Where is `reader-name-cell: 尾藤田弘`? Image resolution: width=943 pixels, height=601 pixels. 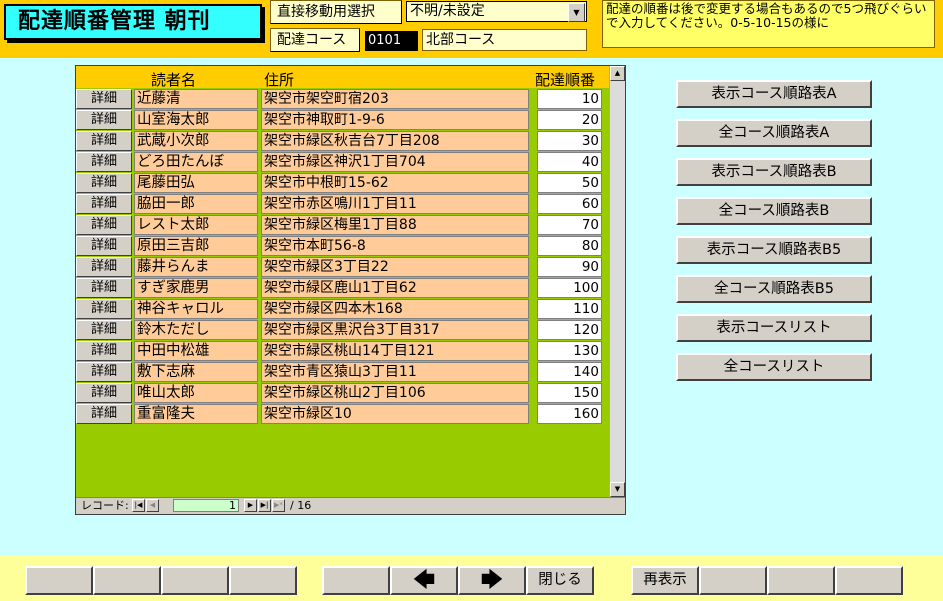
reader-name-cell: 尾藤田弘 is located at coordinates (196, 183).